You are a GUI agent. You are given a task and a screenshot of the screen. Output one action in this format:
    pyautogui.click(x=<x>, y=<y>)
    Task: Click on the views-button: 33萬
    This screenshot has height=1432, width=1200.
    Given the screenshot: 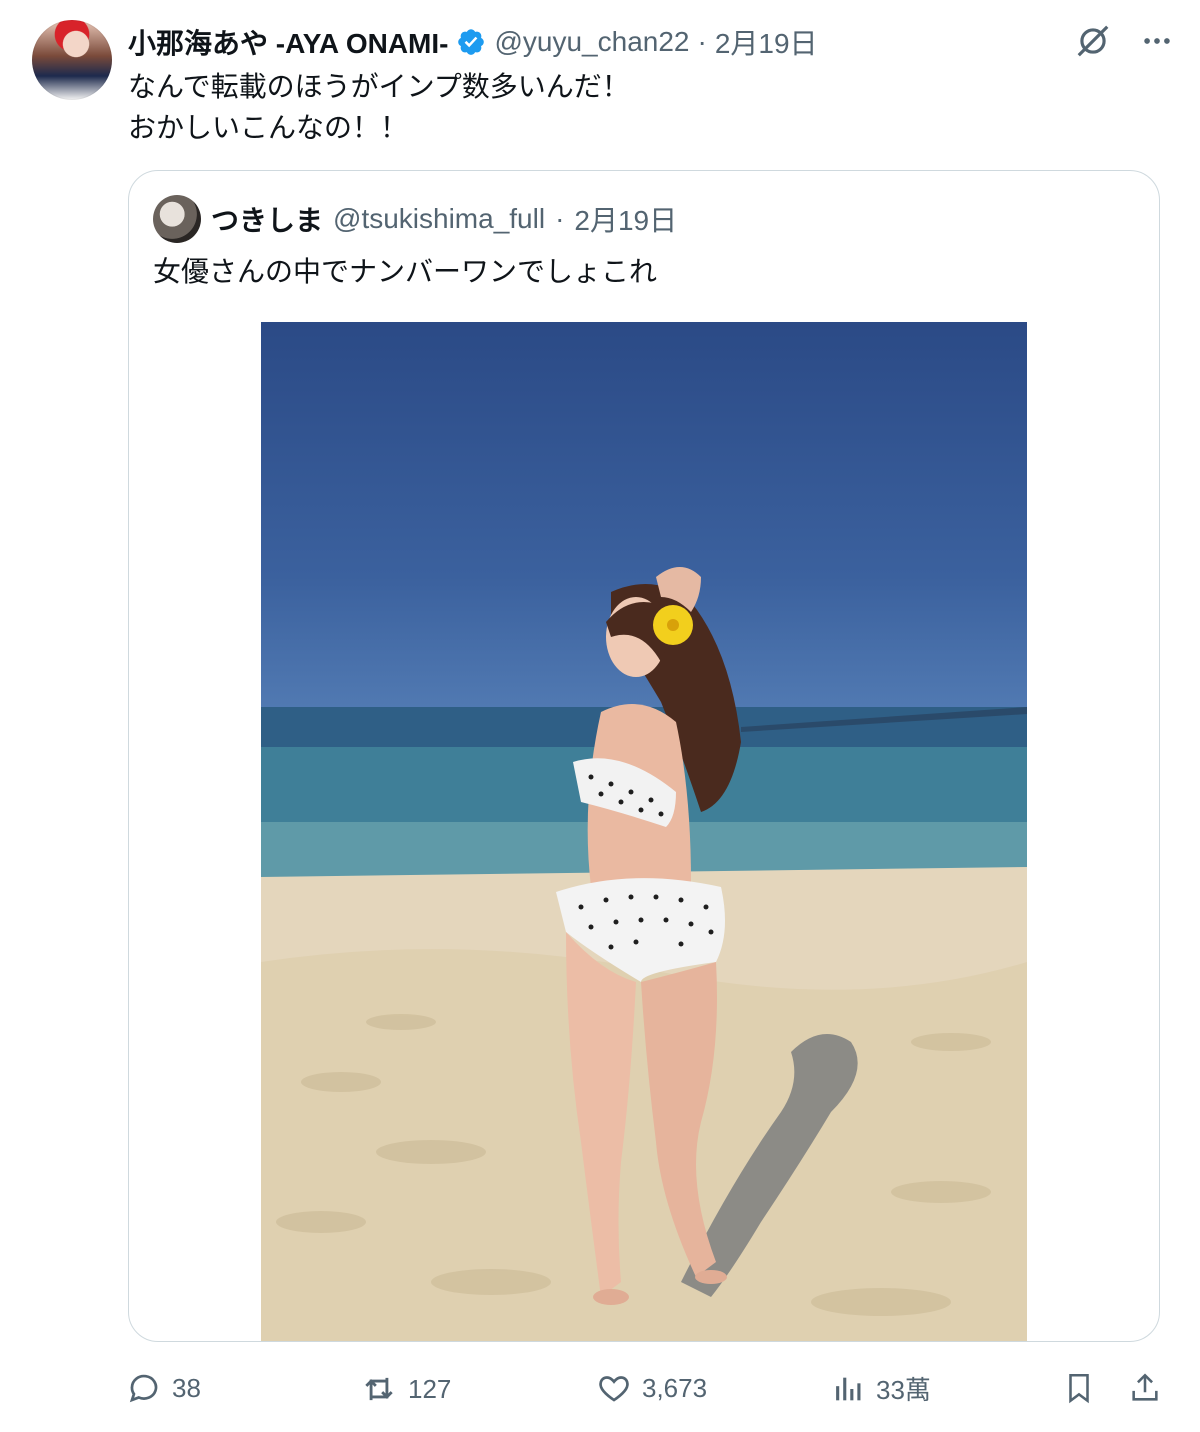 What is the action you would take?
    pyautogui.click(x=881, y=1388)
    